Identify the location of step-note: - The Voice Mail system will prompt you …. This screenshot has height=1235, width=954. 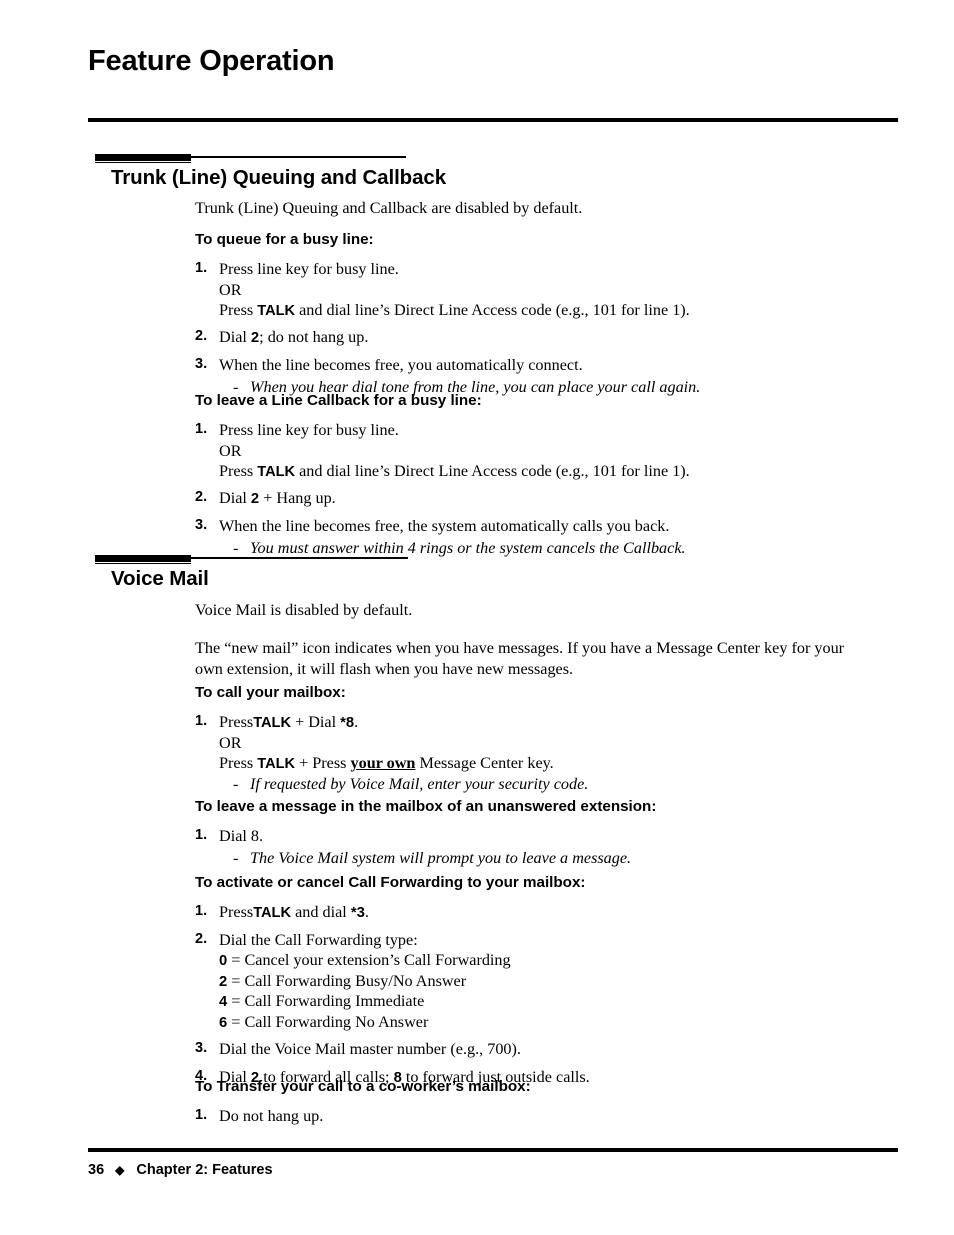
(525, 858).